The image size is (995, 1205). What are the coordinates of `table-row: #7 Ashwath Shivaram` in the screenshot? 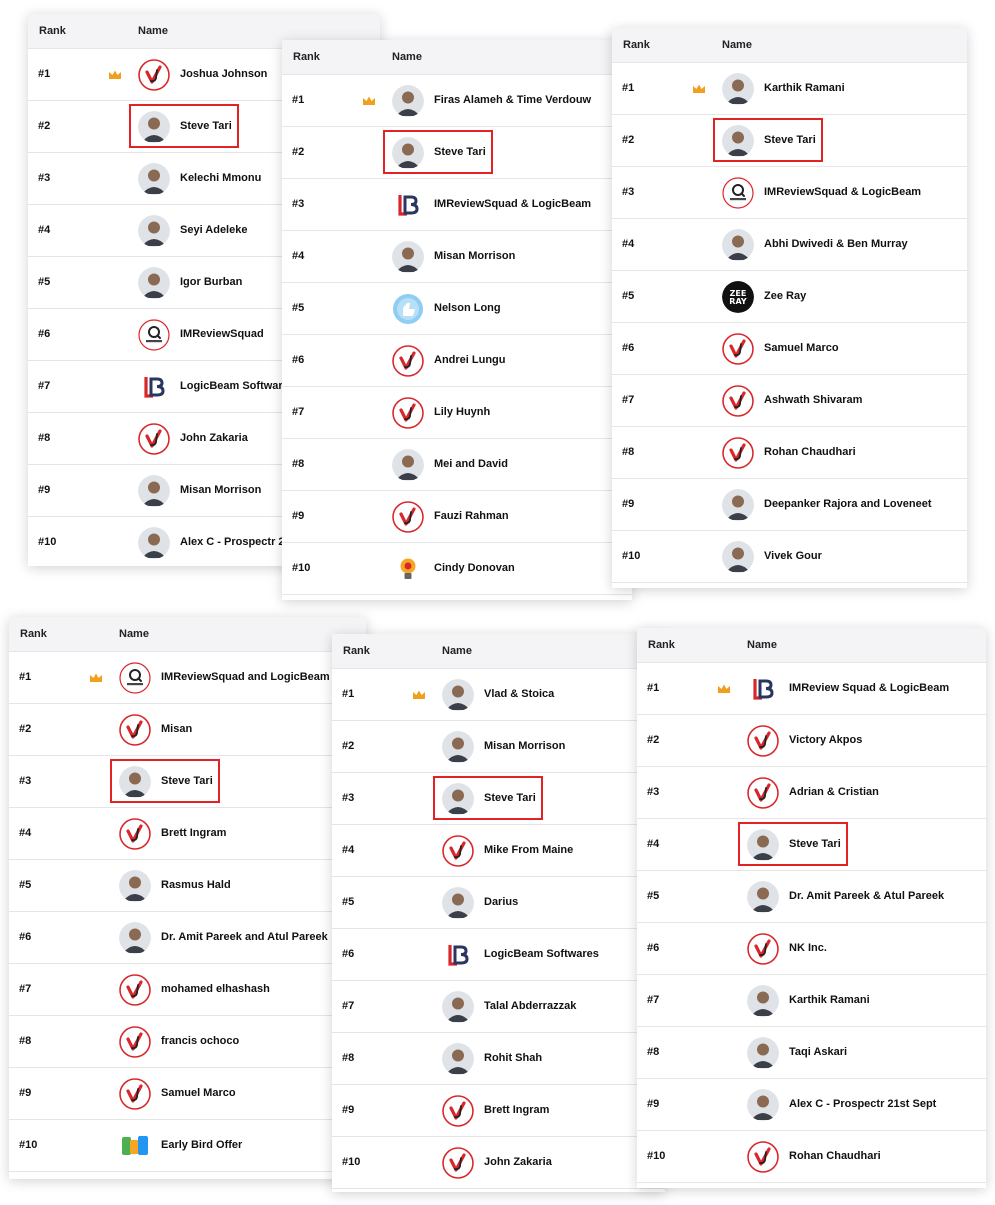 It's located at (789, 401).